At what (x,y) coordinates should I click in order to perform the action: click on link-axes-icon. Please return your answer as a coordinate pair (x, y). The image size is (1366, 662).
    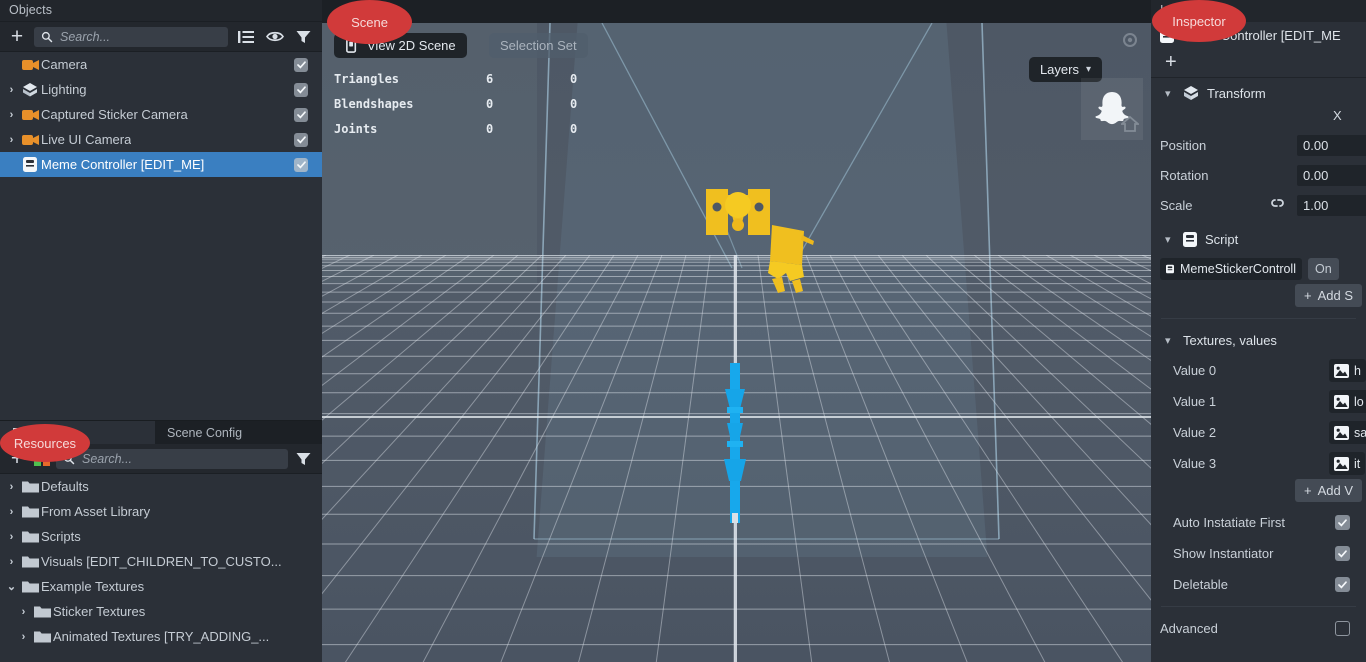
    Looking at the image, I should click on (1277, 205).